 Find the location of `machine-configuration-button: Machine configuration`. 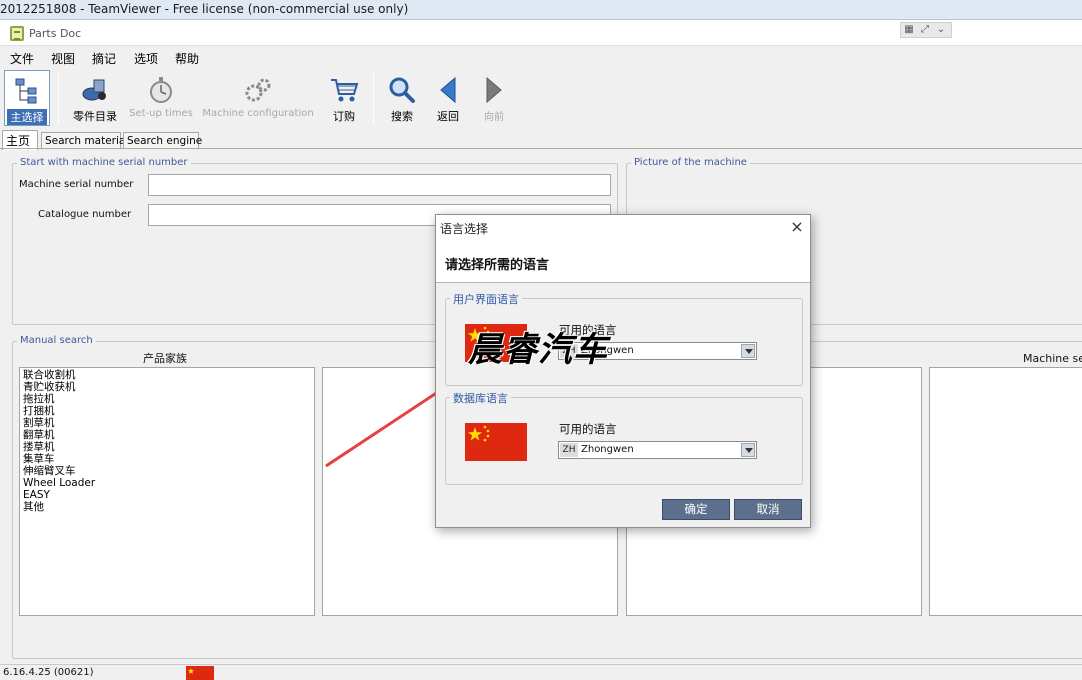

machine-configuration-button: Machine configuration is located at coordinates (258, 98).